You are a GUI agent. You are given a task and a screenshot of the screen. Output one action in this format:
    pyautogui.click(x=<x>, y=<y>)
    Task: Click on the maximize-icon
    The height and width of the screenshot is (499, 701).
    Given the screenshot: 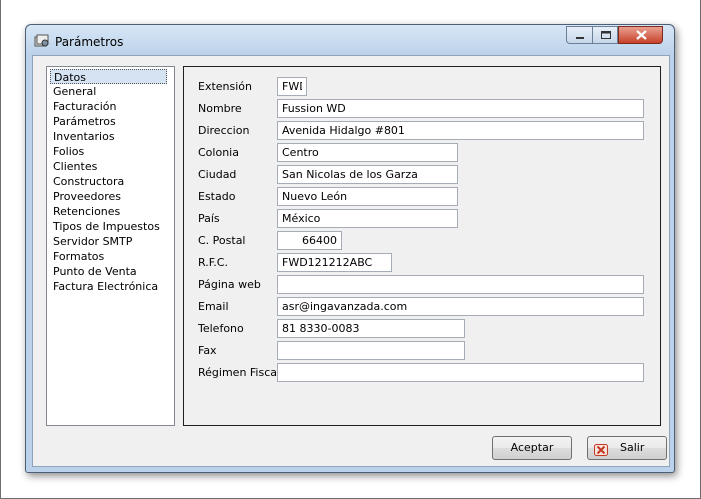 What is the action you would take?
    pyautogui.click(x=606, y=35)
    